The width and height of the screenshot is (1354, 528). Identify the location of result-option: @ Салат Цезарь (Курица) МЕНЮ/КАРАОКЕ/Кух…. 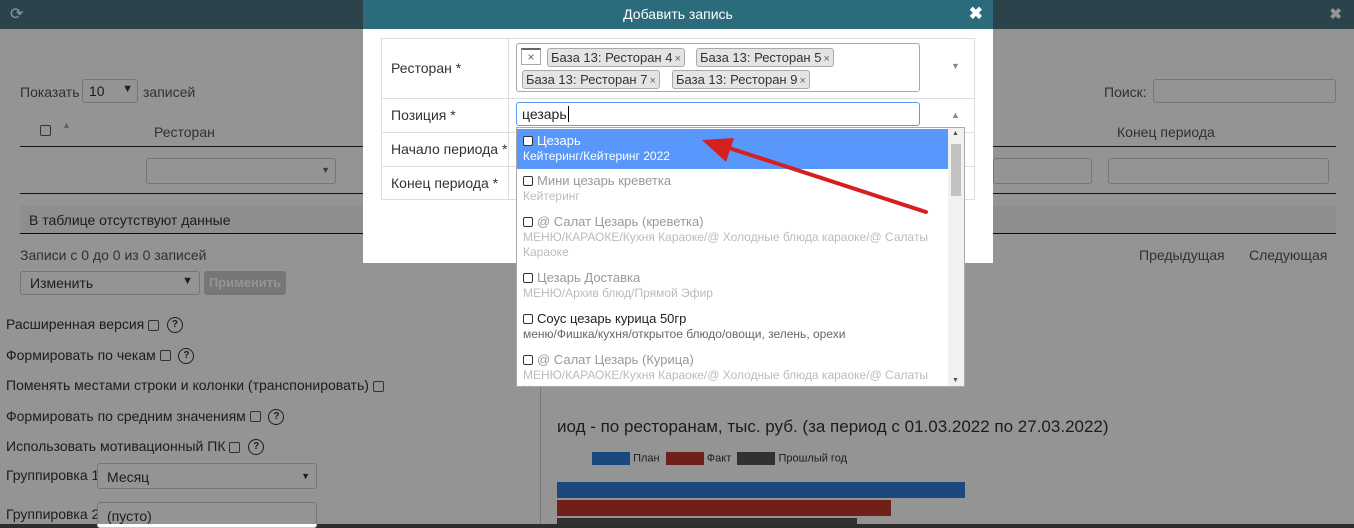
(733, 369).